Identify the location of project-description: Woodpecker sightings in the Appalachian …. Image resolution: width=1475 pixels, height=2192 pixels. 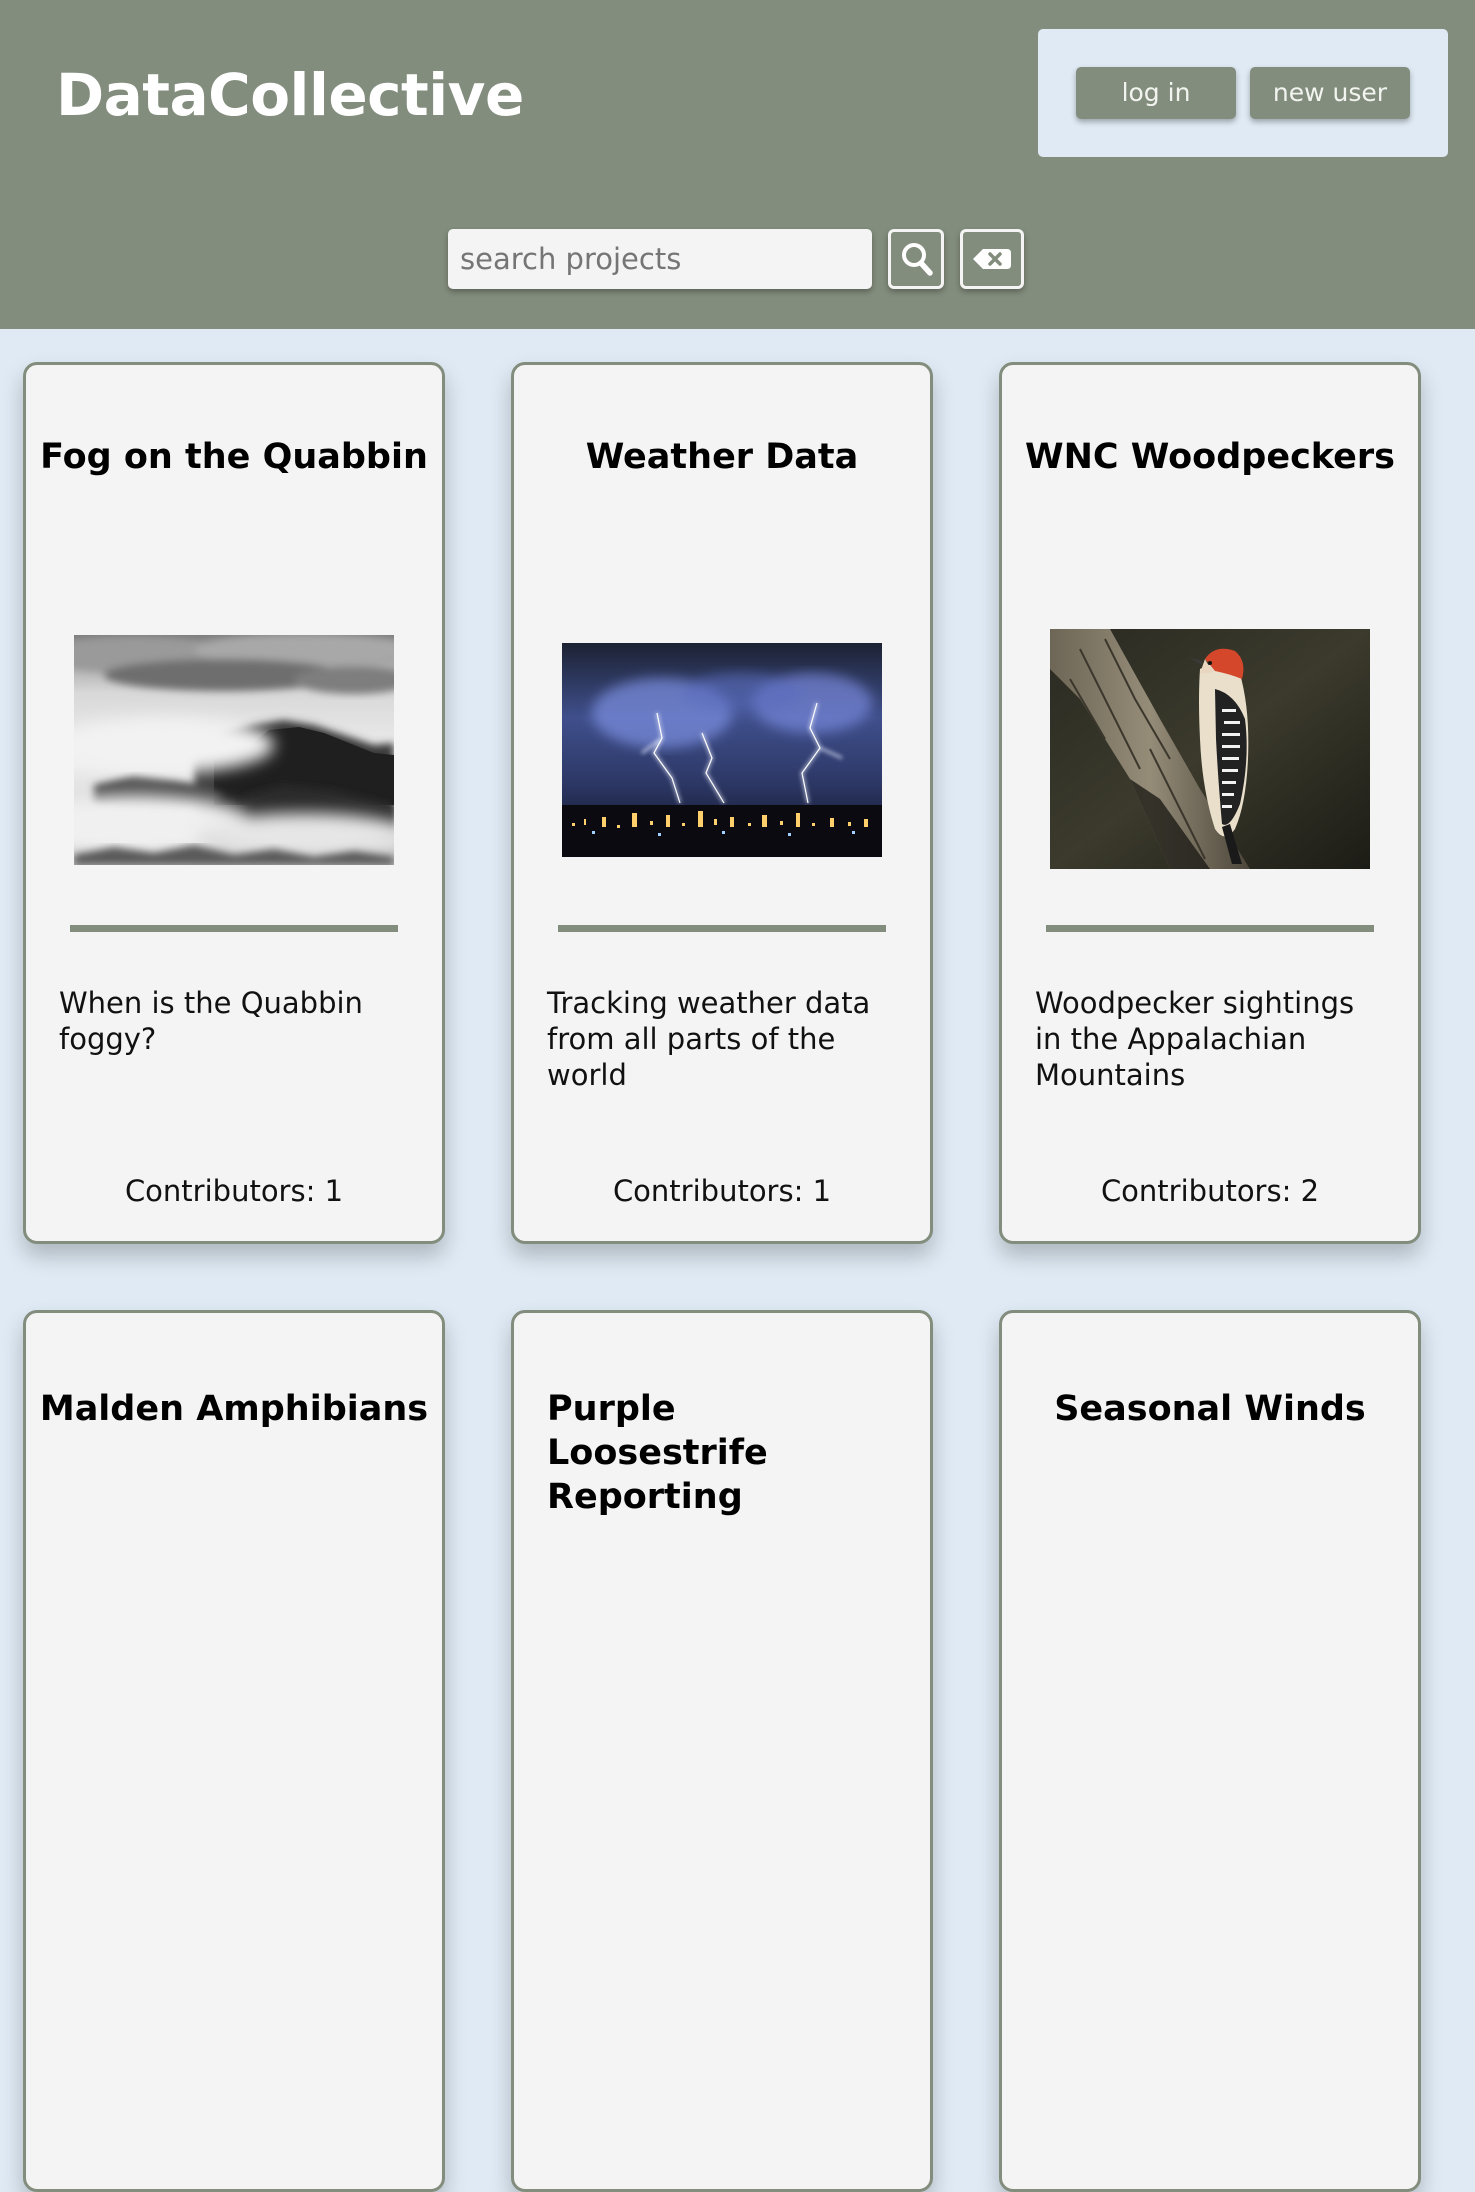
(1195, 1039).